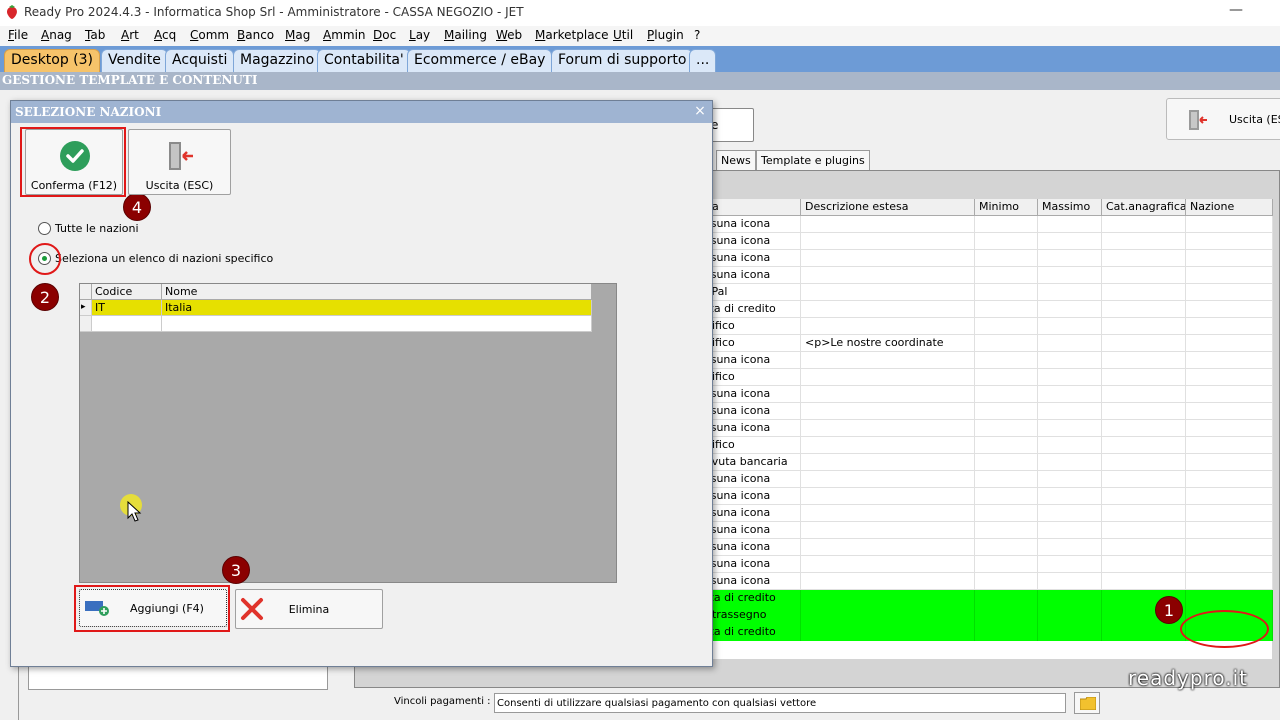 Image resolution: width=1280 pixels, height=720 pixels. Describe the element at coordinates (623, 35) in the screenshot. I see `menu-util: Util` at that location.